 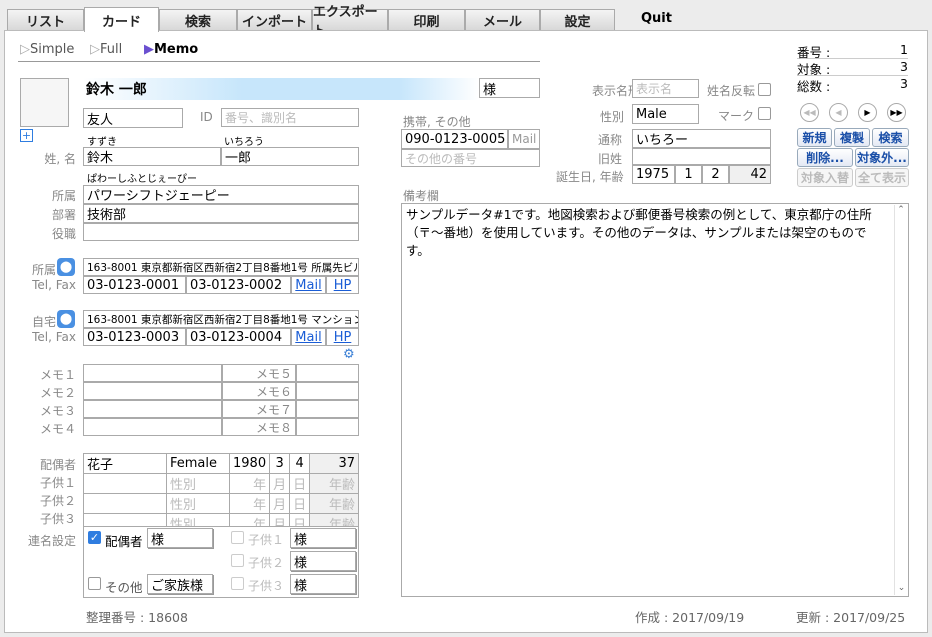 What do you see at coordinates (142, 177) in the screenshot?
I see `company-kana: ぱわーしふとじぇーぴー` at bounding box center [142, 177].